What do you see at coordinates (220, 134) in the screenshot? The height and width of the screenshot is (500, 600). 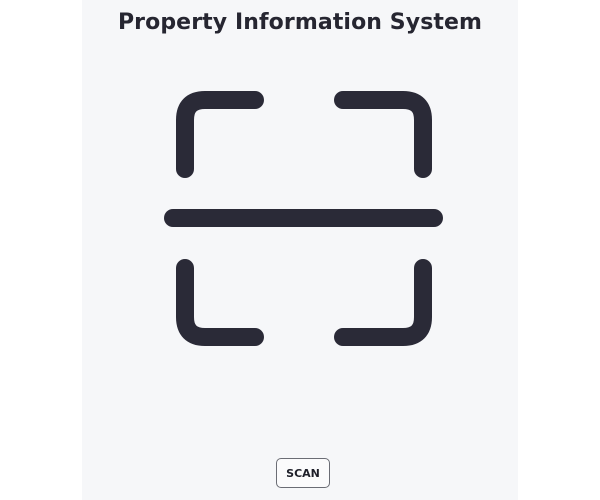 I see `frame-corner-top-left` at bounding box center [220, 134].